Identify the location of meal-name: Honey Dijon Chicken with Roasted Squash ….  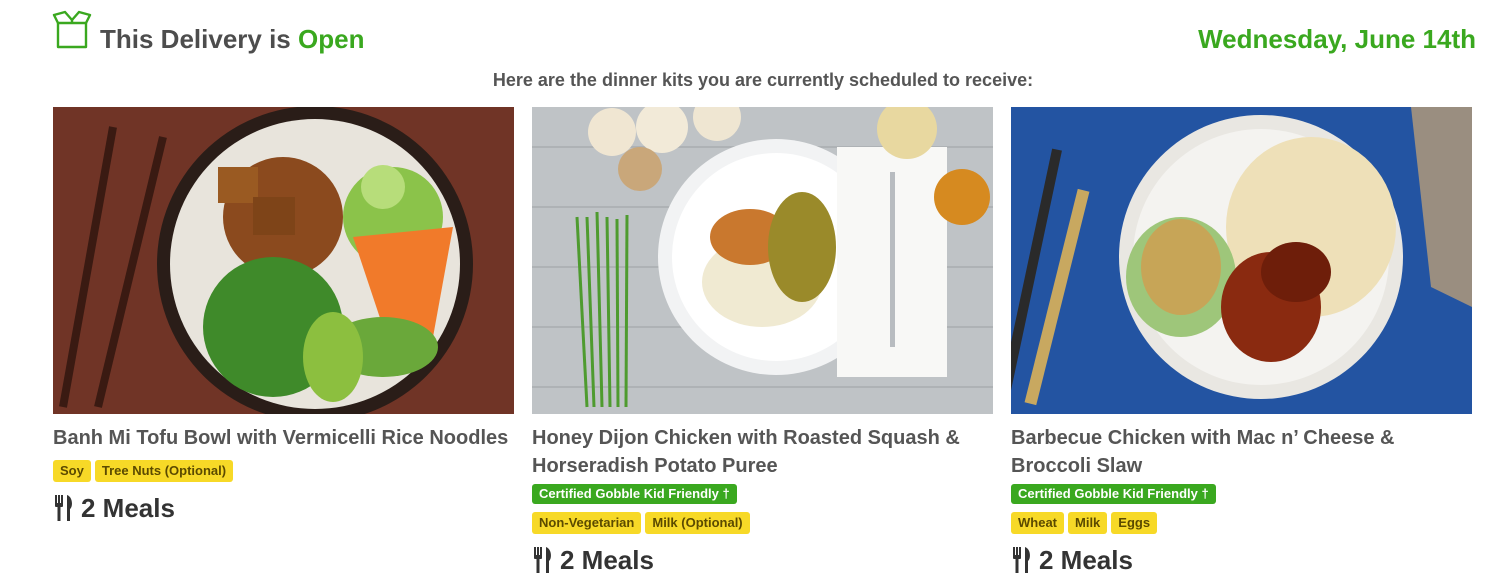
(762, 452).